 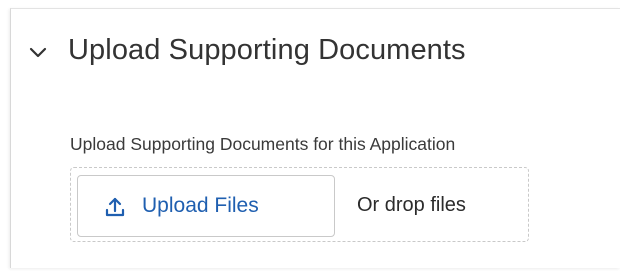 I want to click on section-title: Upload Supporting Documents, so click(x=267, y=50).